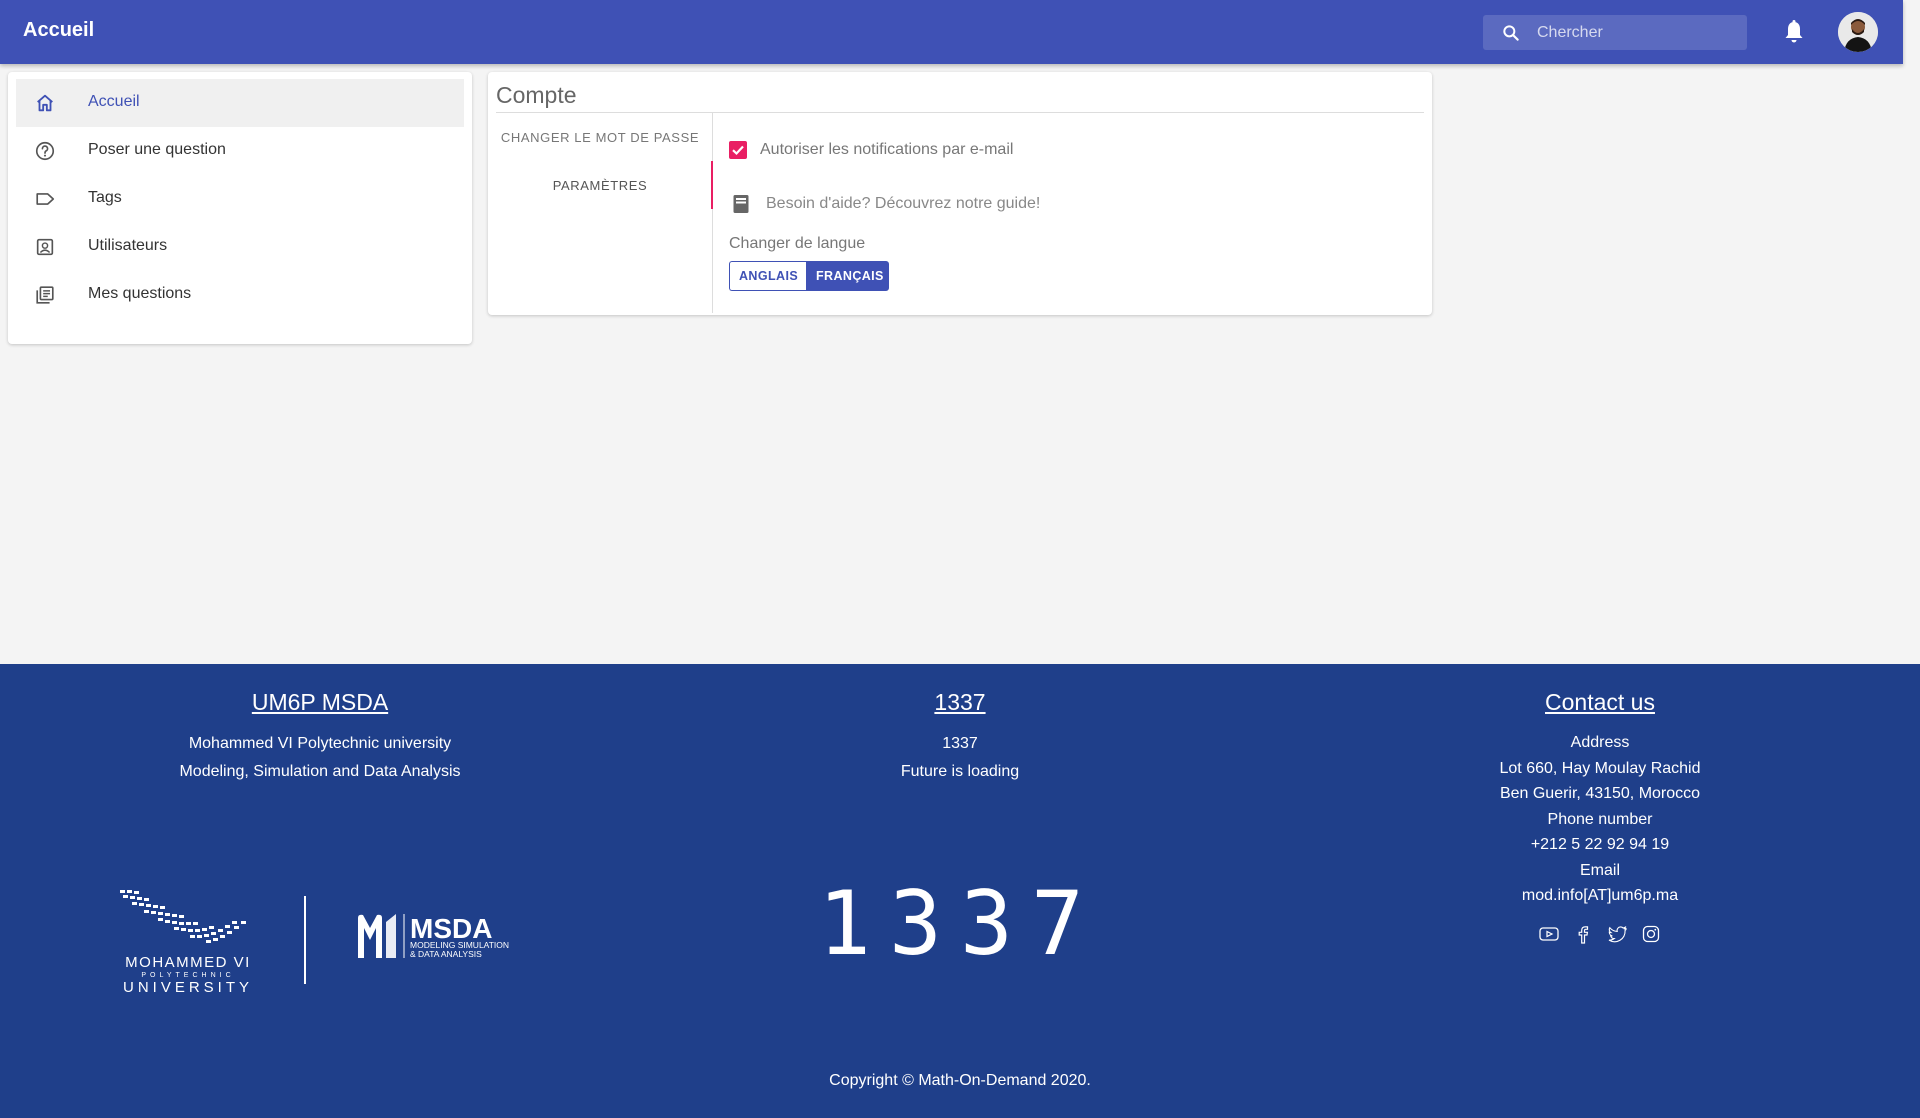  I want to click on sidebar-item-label: Mes questions, so click(140, 293).